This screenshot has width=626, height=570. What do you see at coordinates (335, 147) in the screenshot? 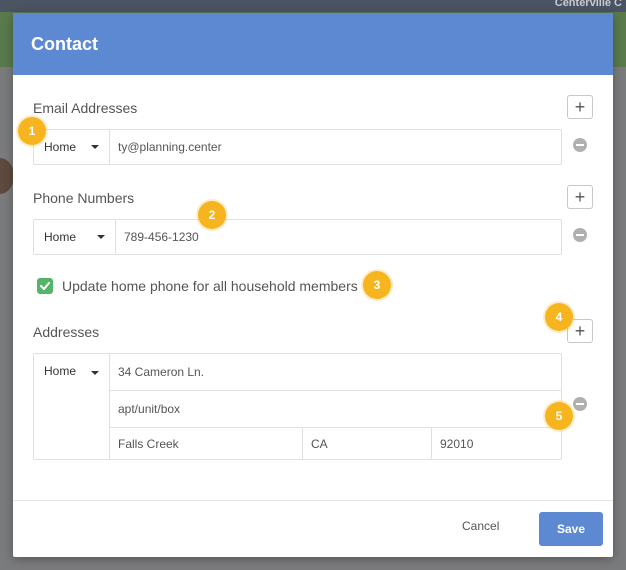
I see `email-input: ty@planning.center` at bounding box center [335, 147].